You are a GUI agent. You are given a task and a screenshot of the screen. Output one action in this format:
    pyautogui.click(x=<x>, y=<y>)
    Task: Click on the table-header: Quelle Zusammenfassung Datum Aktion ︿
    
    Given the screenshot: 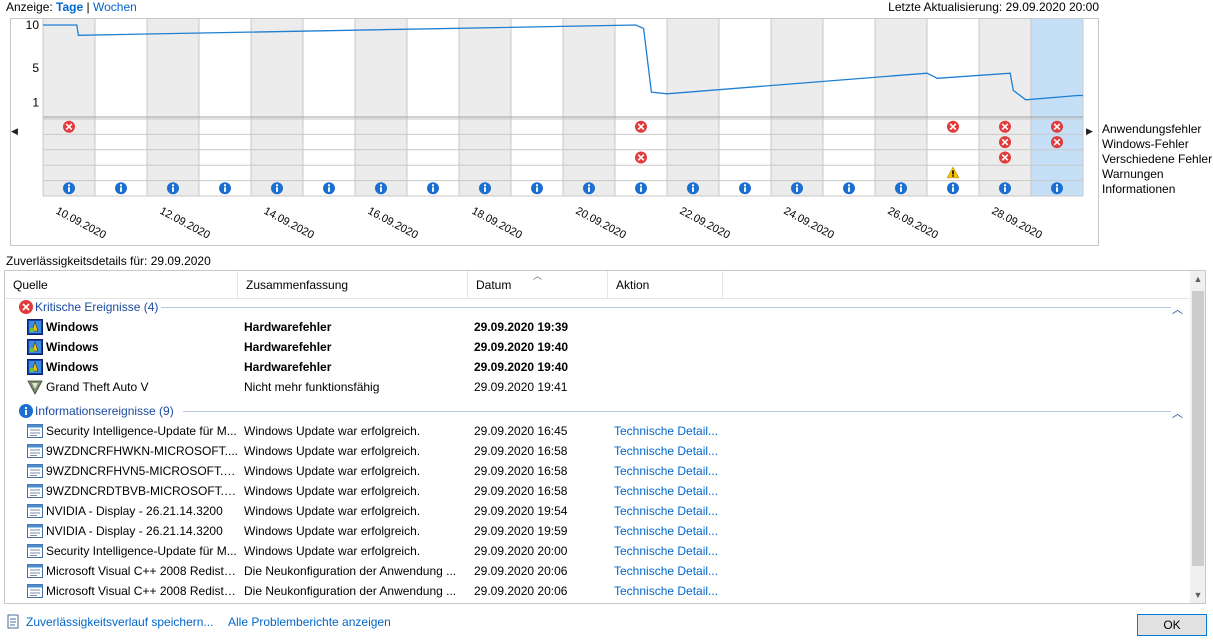 What is the action you would take?
    pyautogui.click(x=597, y=285)
    